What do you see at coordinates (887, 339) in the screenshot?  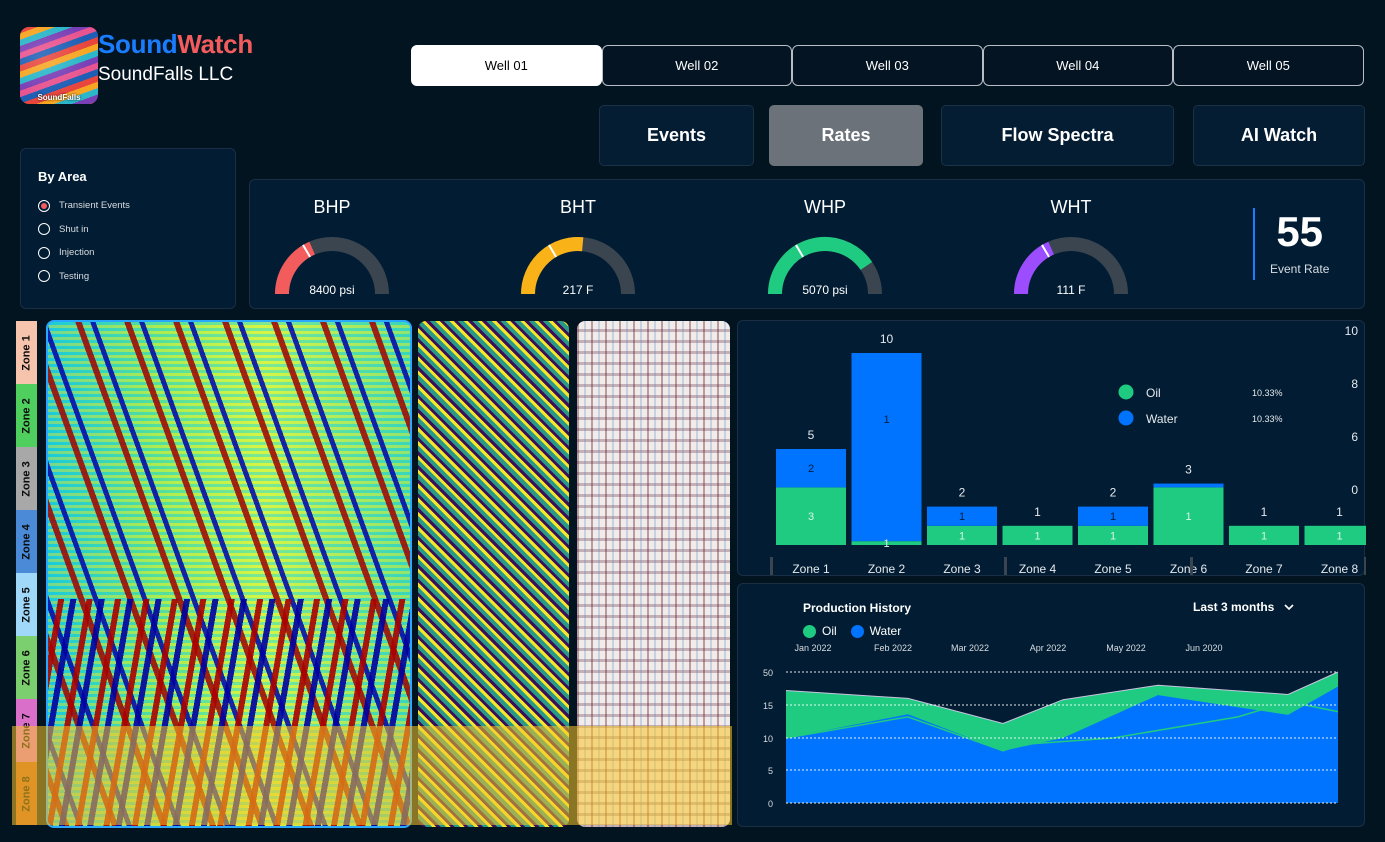 I see `bar-total-label: 10` at bounding box center [887, 339].